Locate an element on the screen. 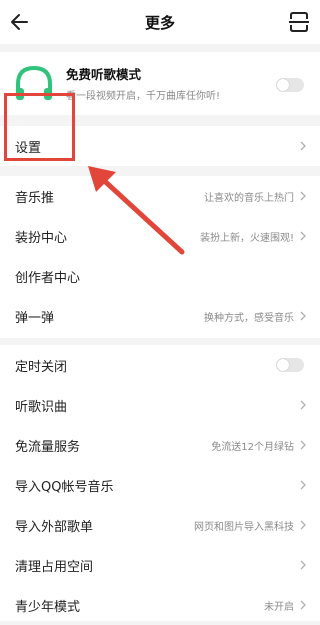 This screenshot has width=320, height=625. scan-icon is located at coordinates (299, 22).